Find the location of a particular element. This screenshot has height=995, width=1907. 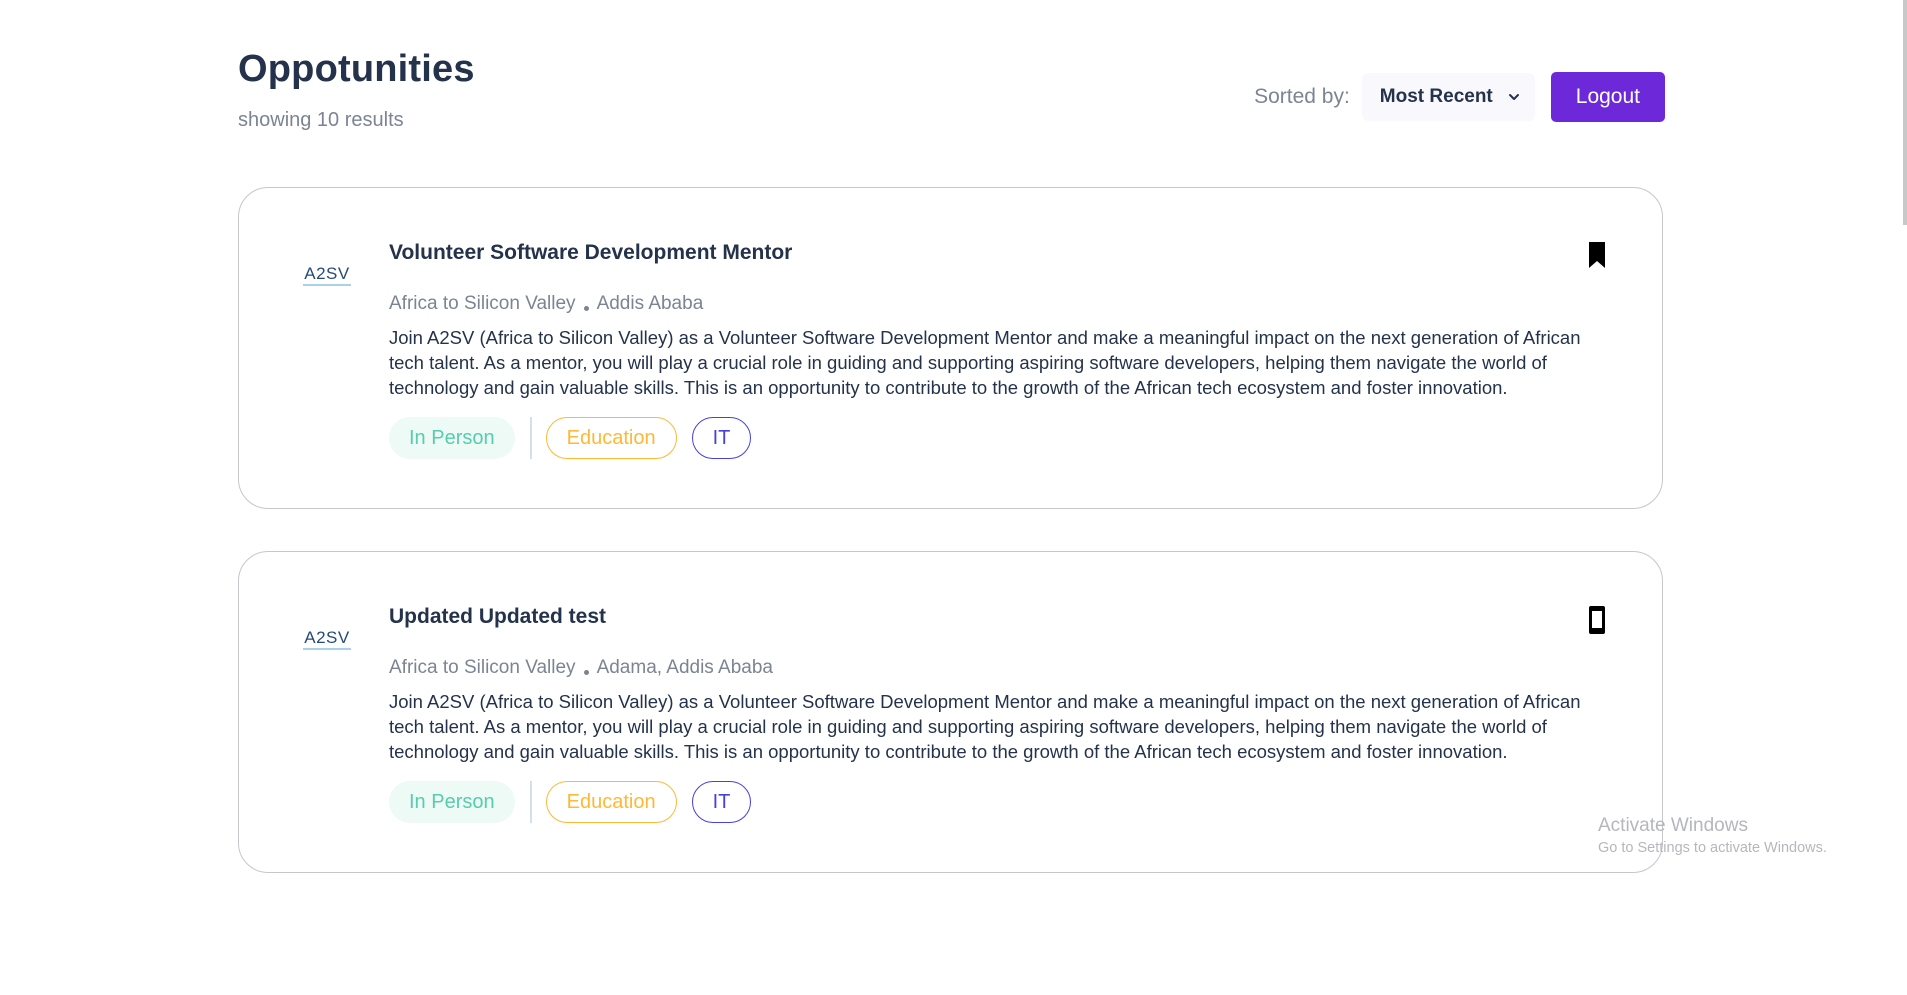

location: Addis Ababa is located at coordinates (650, 303).